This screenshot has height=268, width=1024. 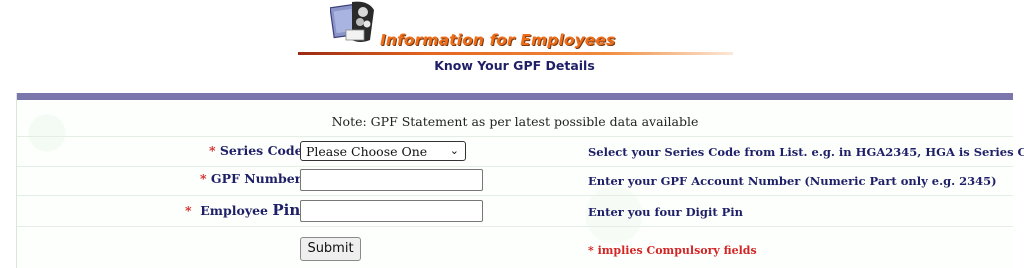 What do you see at coordinates (515, 96) in the screenshot?
I see `panel-top-bar` at bounding box center [515, 96].